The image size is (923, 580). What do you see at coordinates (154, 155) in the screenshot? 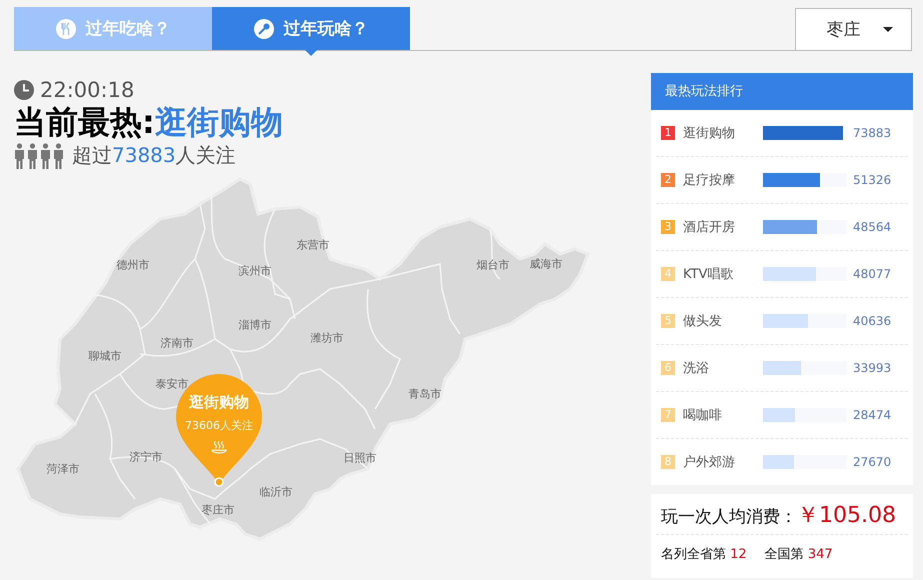
I see `followers-text: 超过73883人关注` at bounding box center [154, 155].